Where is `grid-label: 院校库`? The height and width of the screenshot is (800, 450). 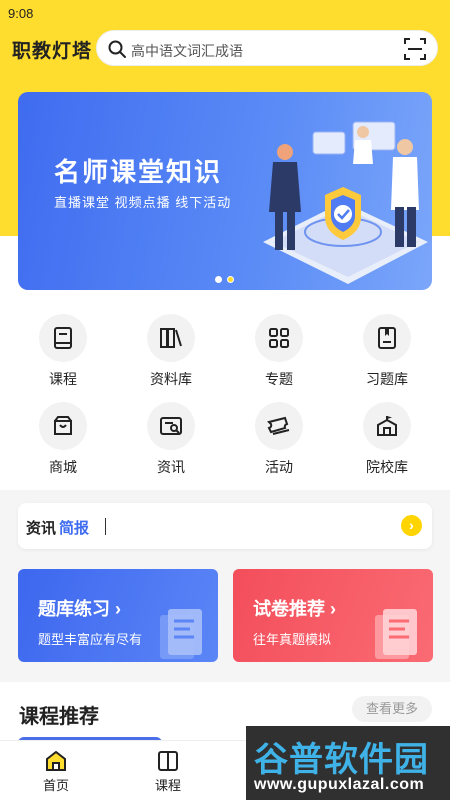
grid-label: 院校库 is located at coordinates (387, 467).